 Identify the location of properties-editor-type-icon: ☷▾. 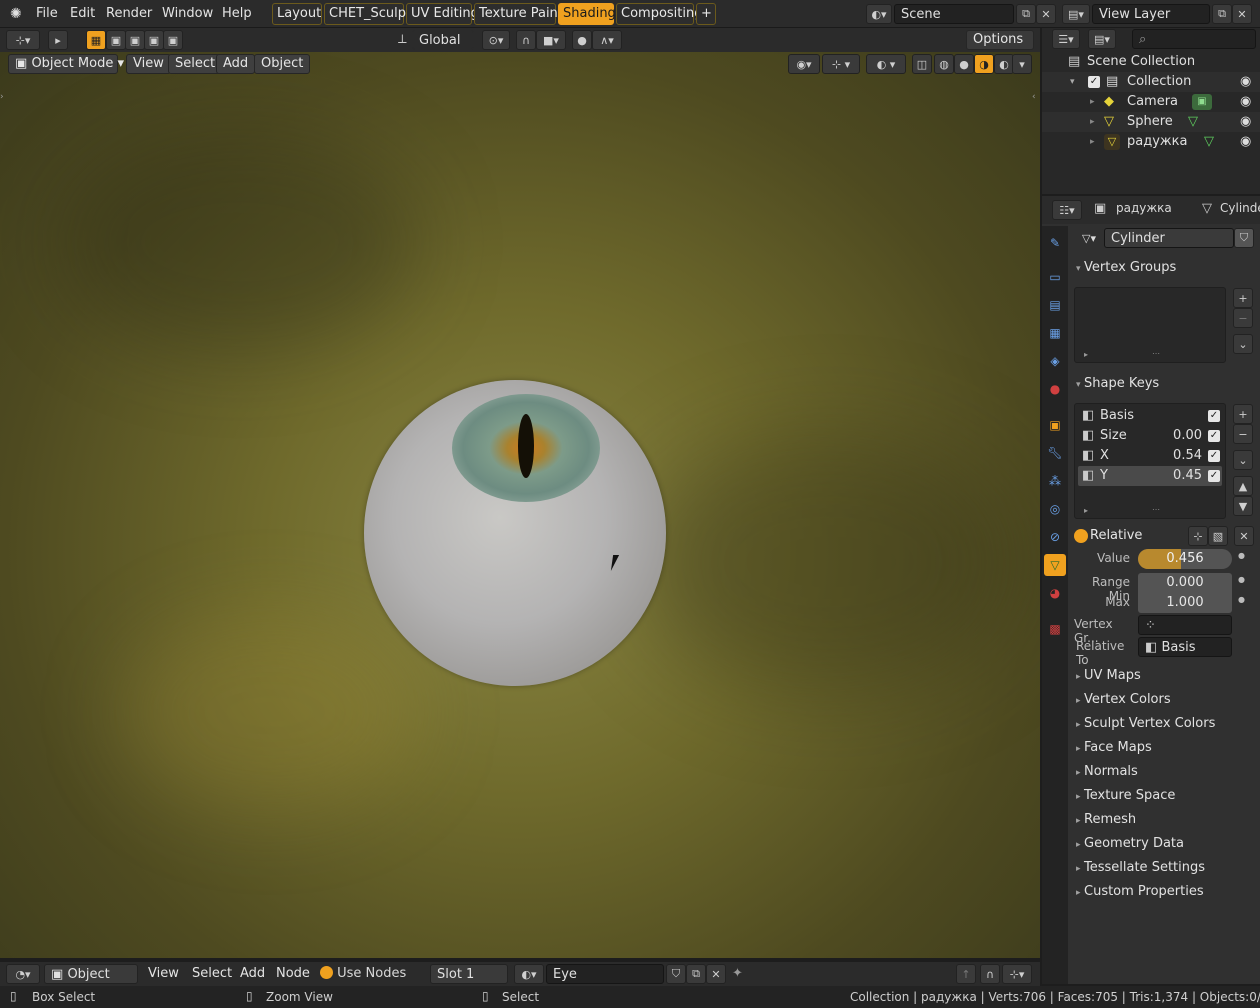
(1067, 210).